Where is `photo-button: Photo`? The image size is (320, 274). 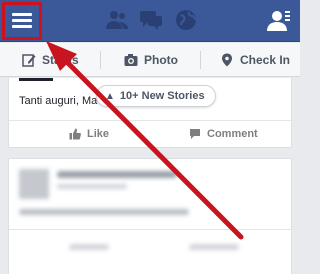 photo-button: Photo is located at coordinates (151, 60).